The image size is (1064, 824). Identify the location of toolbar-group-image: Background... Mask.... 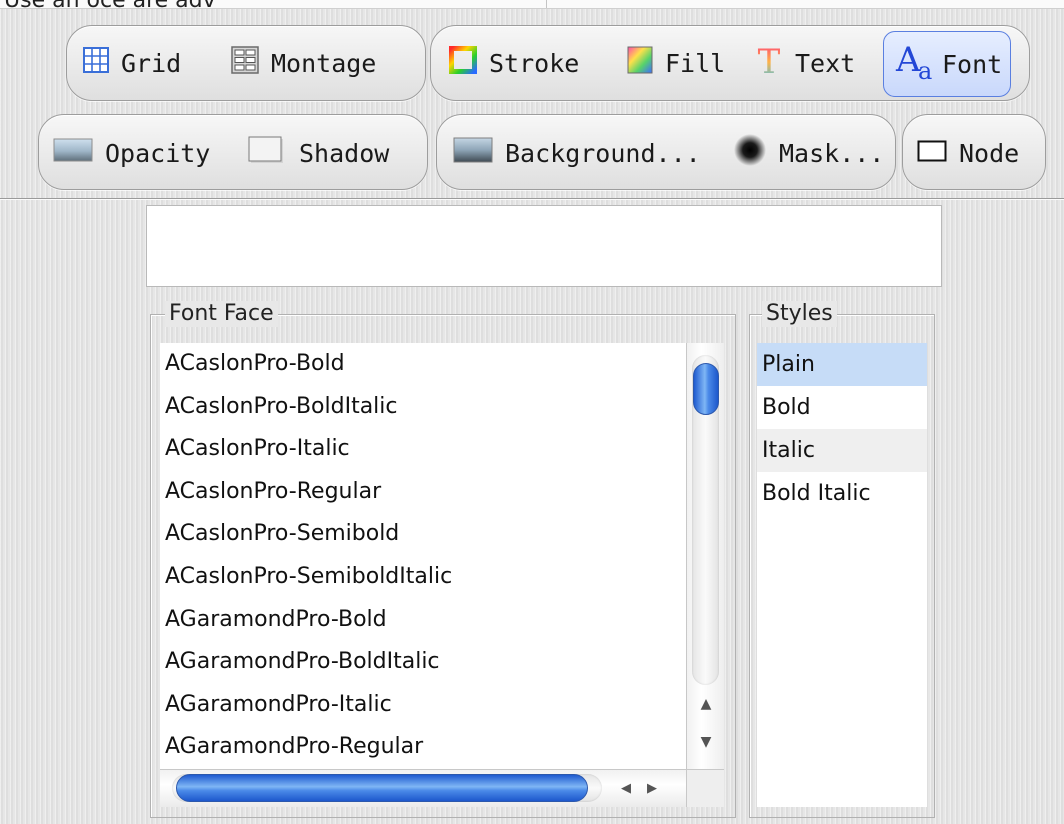
(666, 152).